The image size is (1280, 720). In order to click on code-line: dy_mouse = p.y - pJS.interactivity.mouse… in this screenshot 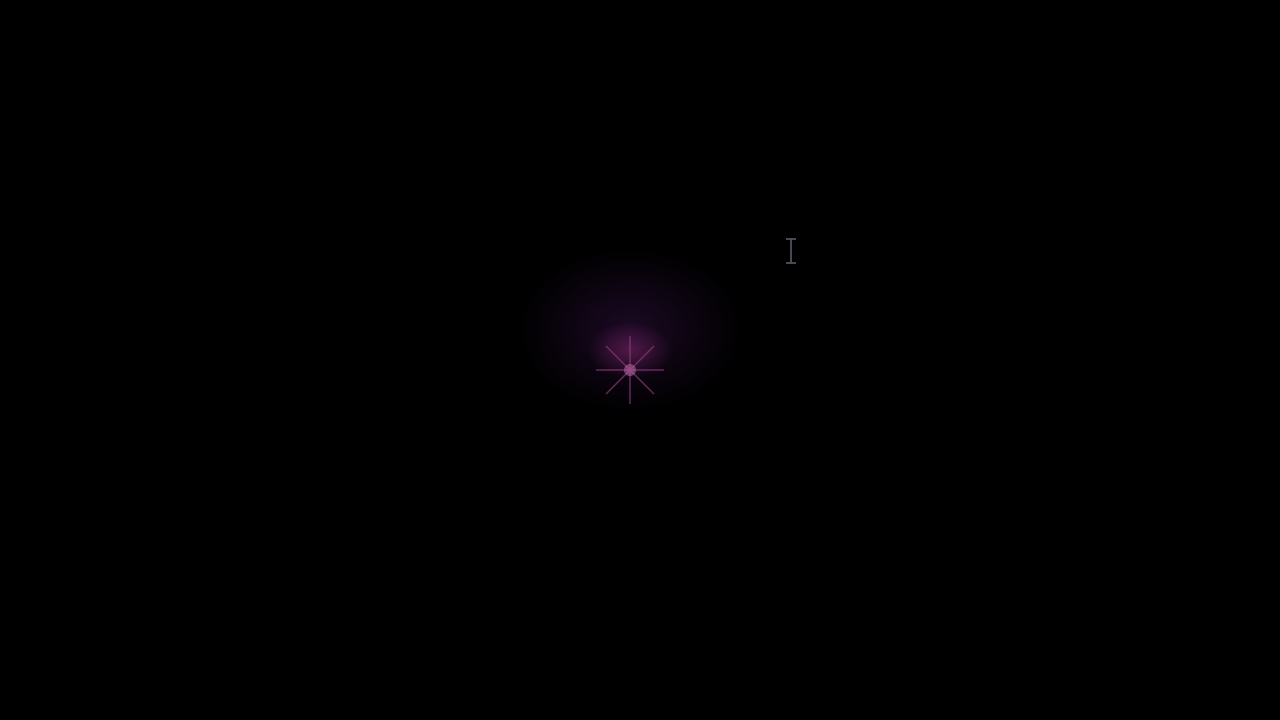, I will do `click(734, 178)`.